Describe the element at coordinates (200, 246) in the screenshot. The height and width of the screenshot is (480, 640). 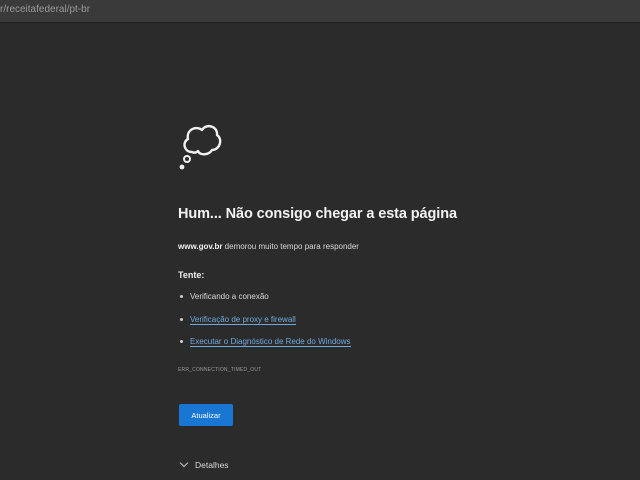
I see `host-name: www.gov.br` at that location.